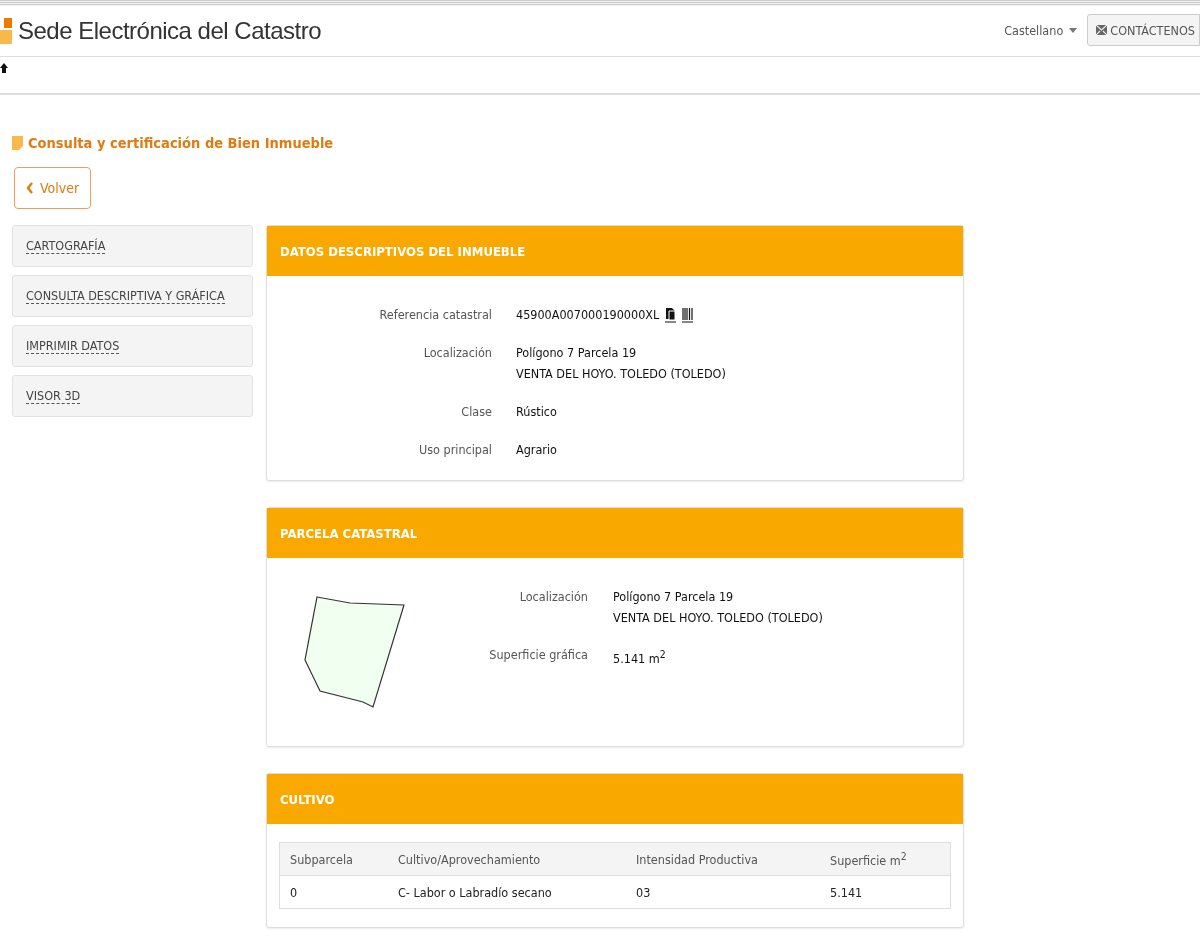  Describe the element at coordinates (588, 315) in the screenshot. I see `field-value: 45900A007000190000XL` at that location.